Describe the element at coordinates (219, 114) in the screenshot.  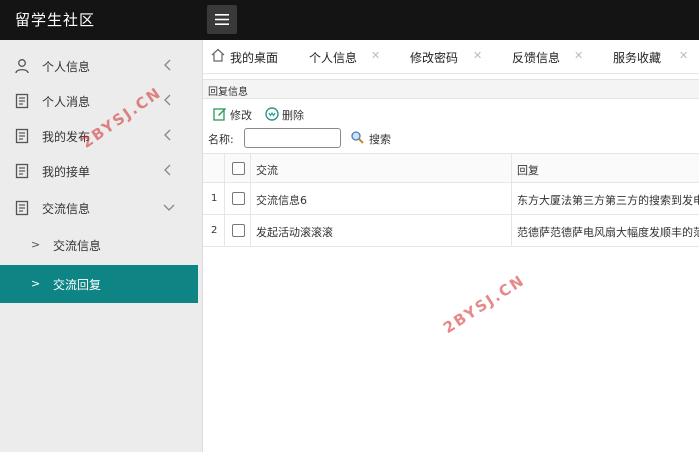
I see `edit-icon` at that location.